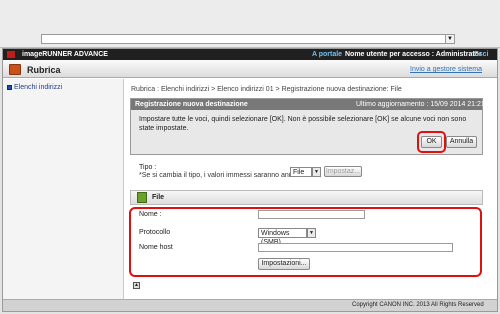 The image size is (500, 314). What do you see at coordinates (136, 285) in the screenshot?
I see `scroll-to-top-icon: ▲` at bounding box center [136, 285].